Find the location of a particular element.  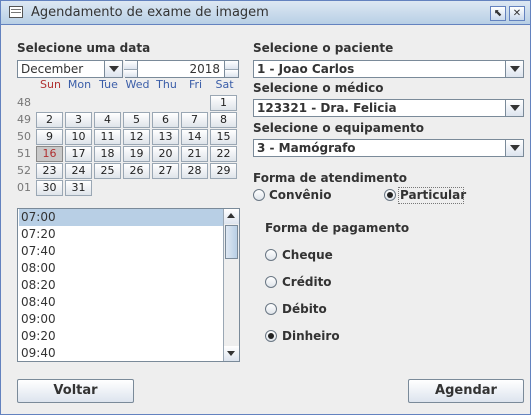

day-down-spin is located at coordinates (131, 73).